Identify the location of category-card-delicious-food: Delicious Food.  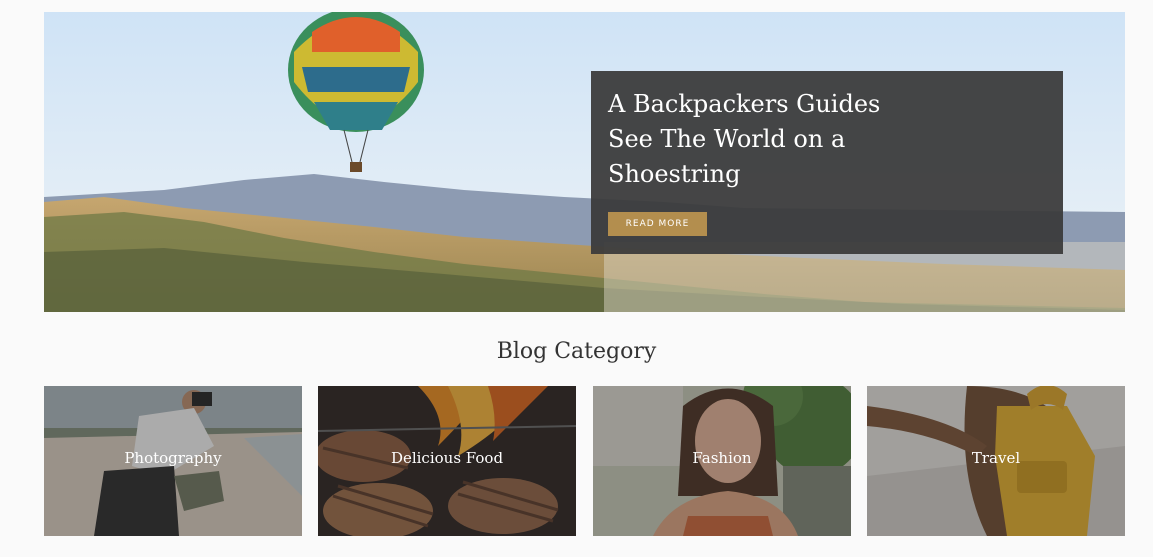
(447, 461).